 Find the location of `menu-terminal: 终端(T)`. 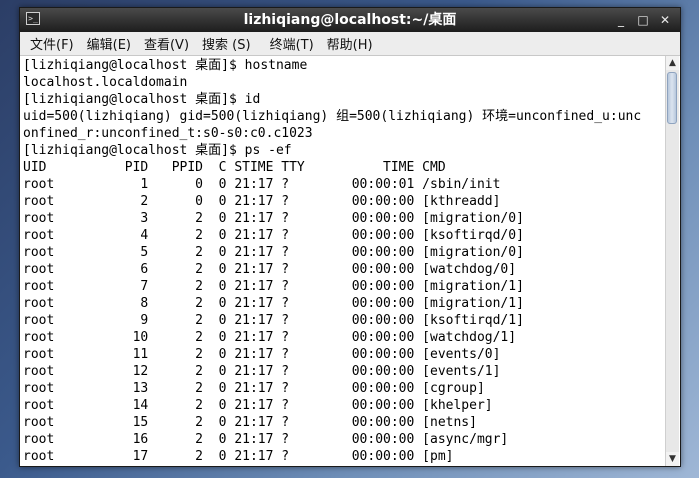

menu-terminal: 终端(T) is located at coordinates (287, 43).